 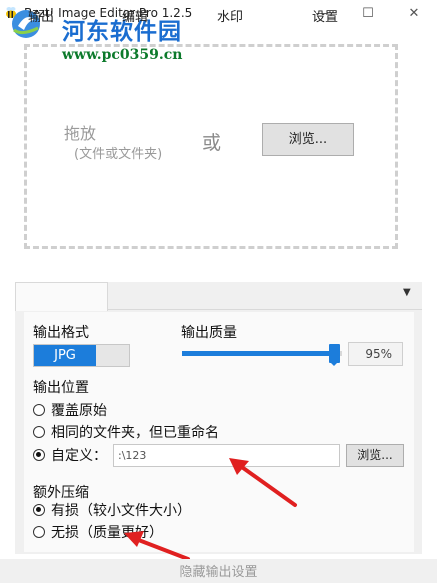 I want to click on annotation-arrow-compression, so click(x=157, y=546).